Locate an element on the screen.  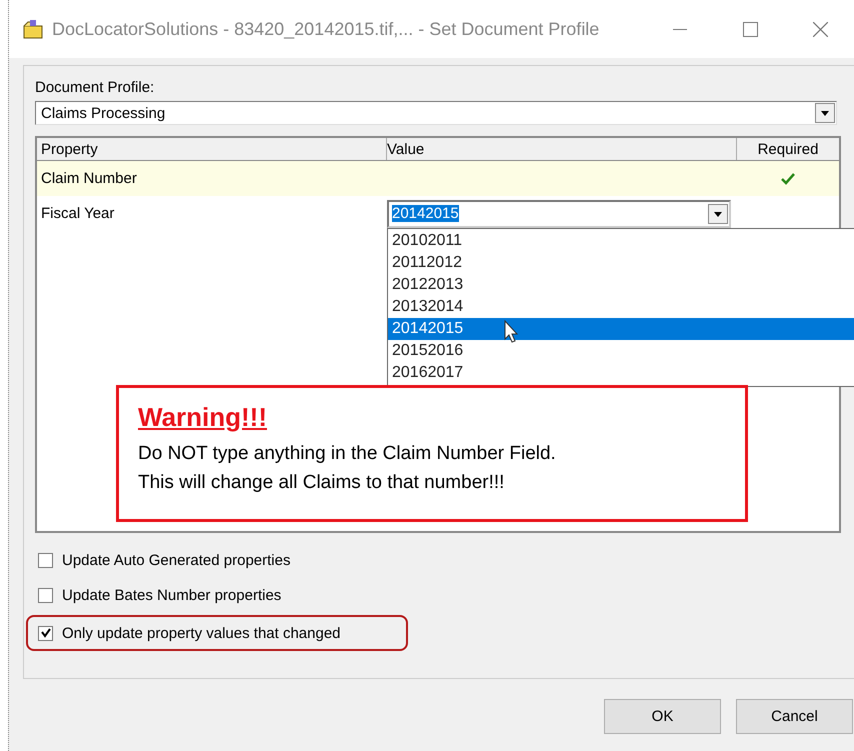
checkbox-label: Update Bates Number properties is located at coordinates (172, 595).